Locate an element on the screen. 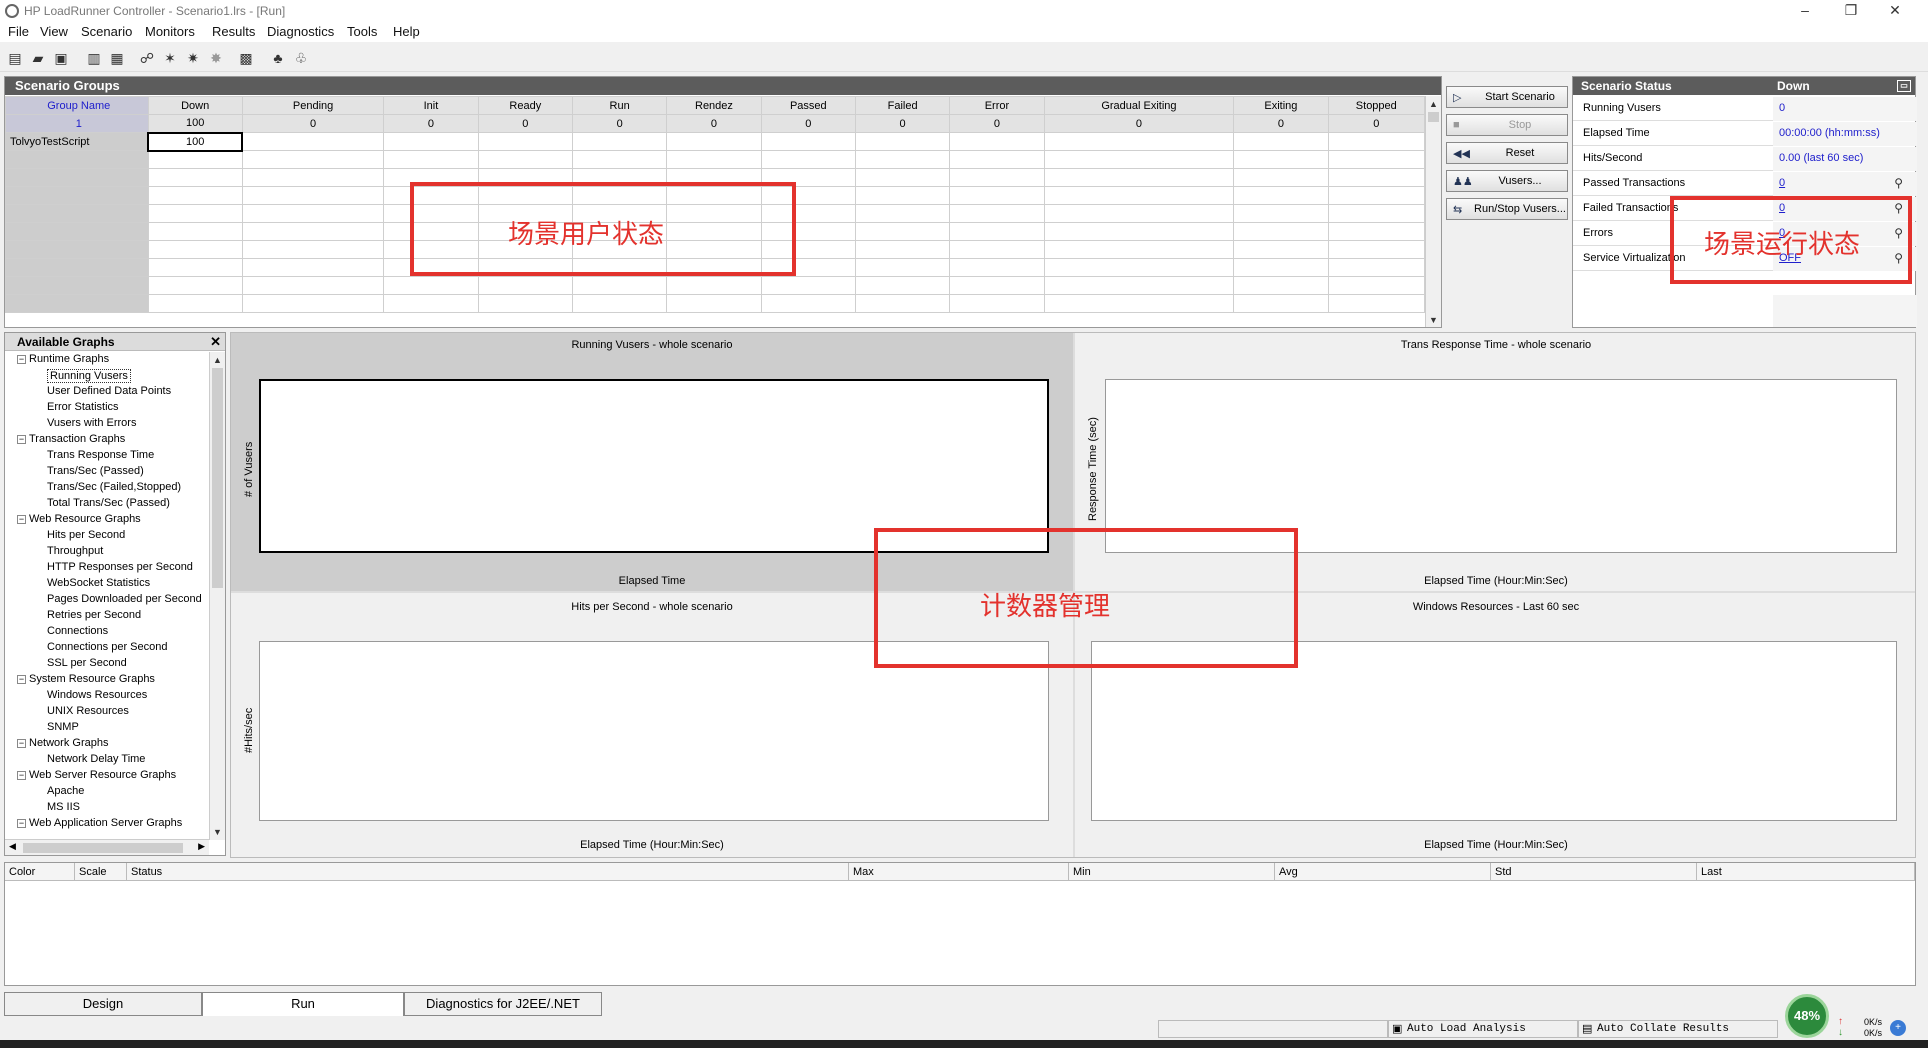  grid-header-row-cell: Run is located at coordinates (619, 105).